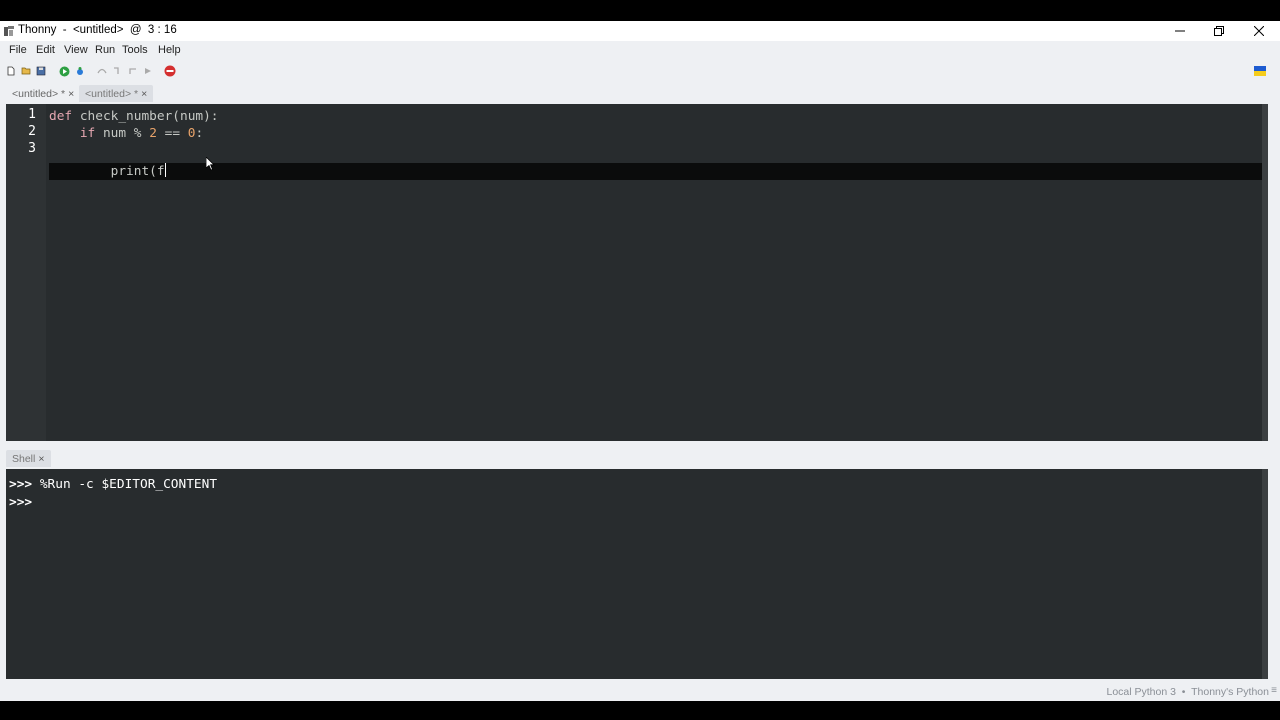 The height and width of the screenshot is (720, 1280). Describe the element at coordinates (210, 164) in the screenshot. I see `mouse-pointer-icon` at that location.